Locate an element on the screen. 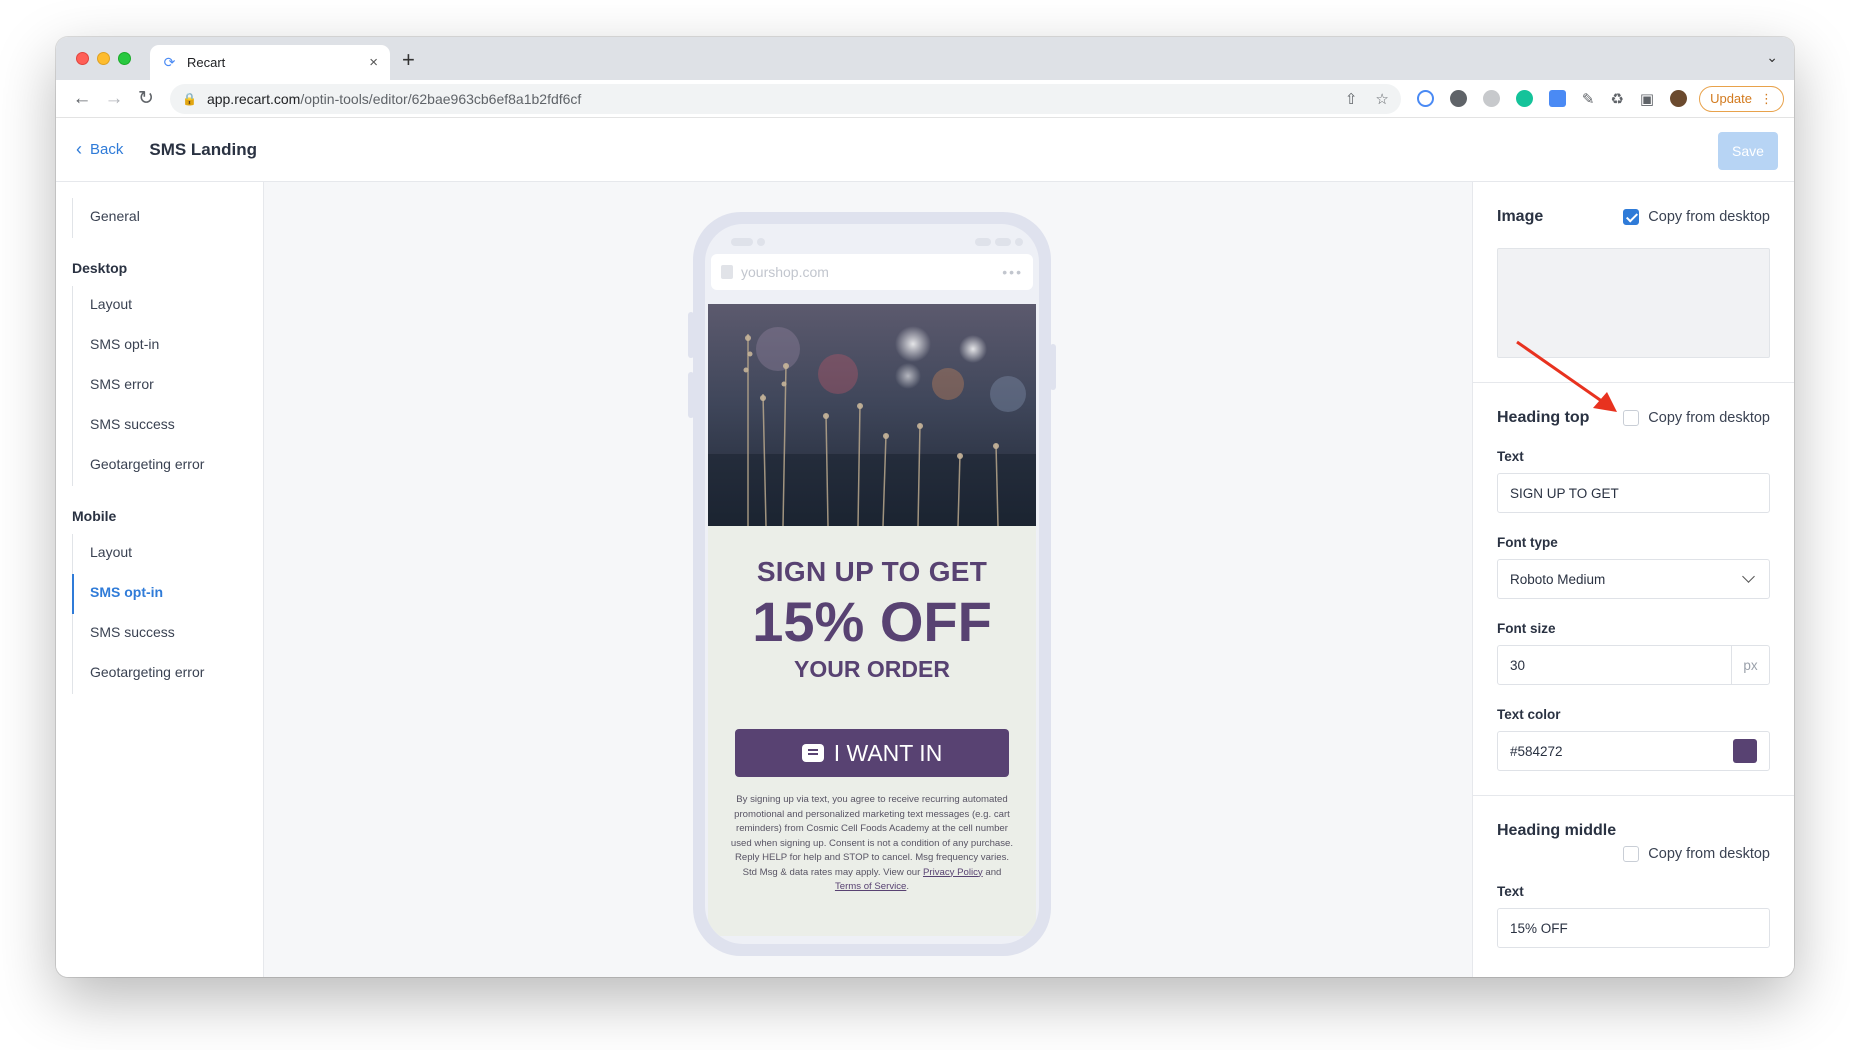 This screenshot has width=1850, height=1050. heading-top-copy-checkbox is located at coordinates (1631, 418).